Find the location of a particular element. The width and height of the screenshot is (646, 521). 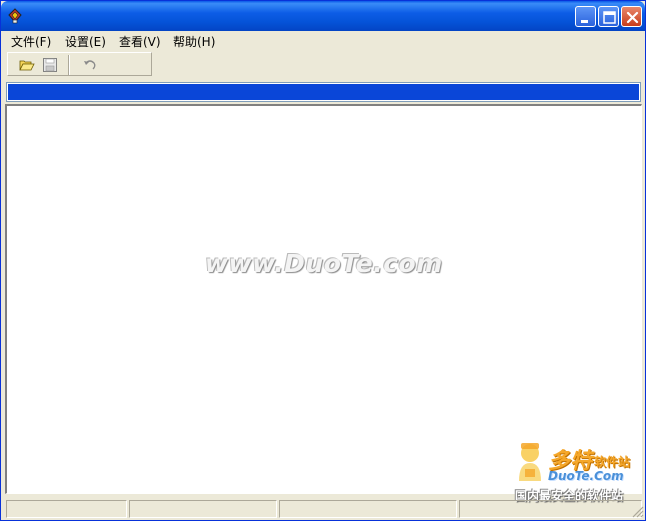

menu-settings: 设置(E) is located at coordinates (85, 42).